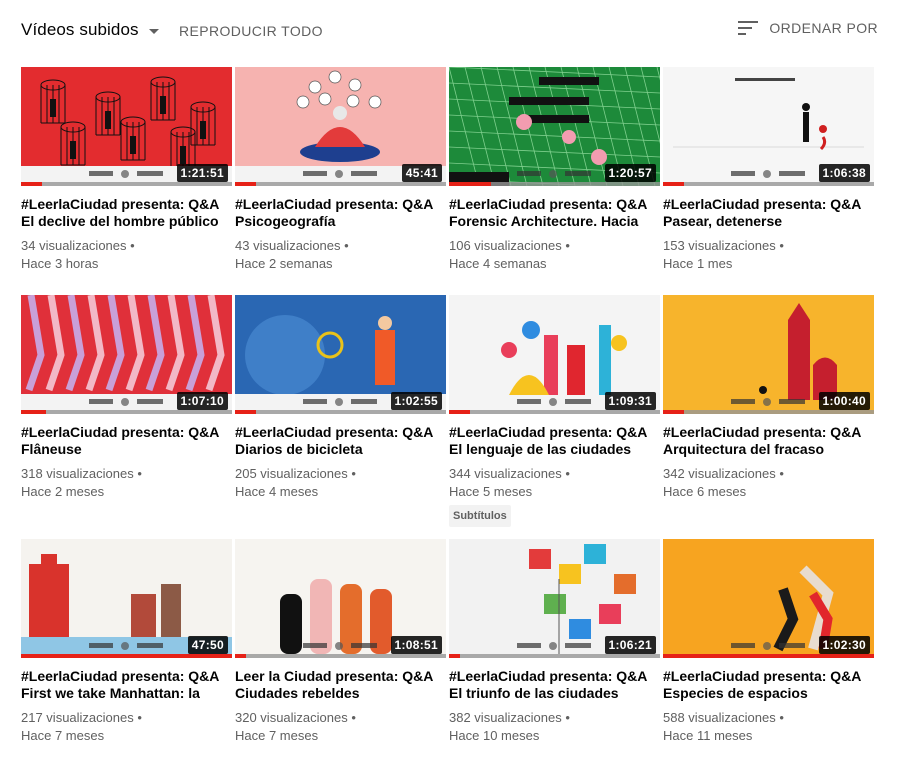  What do you see at coordinates (416, 645) in the screenshot?
I see `video-duration: 1:08:51` at bounding box center [416, 645].